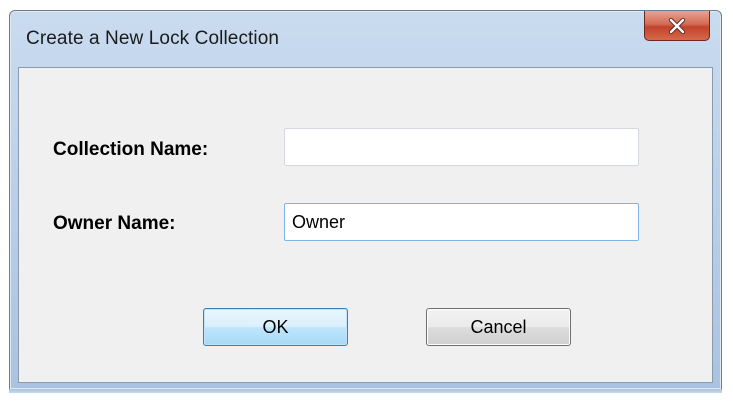 This screenshot has height=403, width=733. Describe the element at coordinates (365, 39) in the screenshot. I see `title-bar: Create a New Lock Collection` at that location.